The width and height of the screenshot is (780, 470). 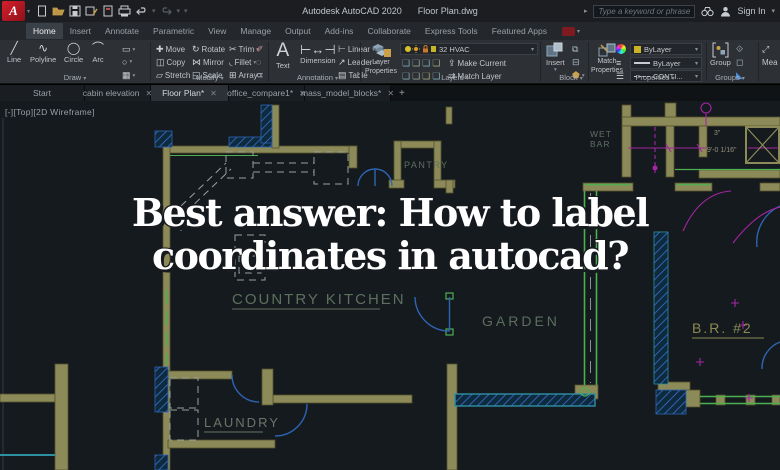 I want to click on open-folder-icon, so click(x=58, y=11).